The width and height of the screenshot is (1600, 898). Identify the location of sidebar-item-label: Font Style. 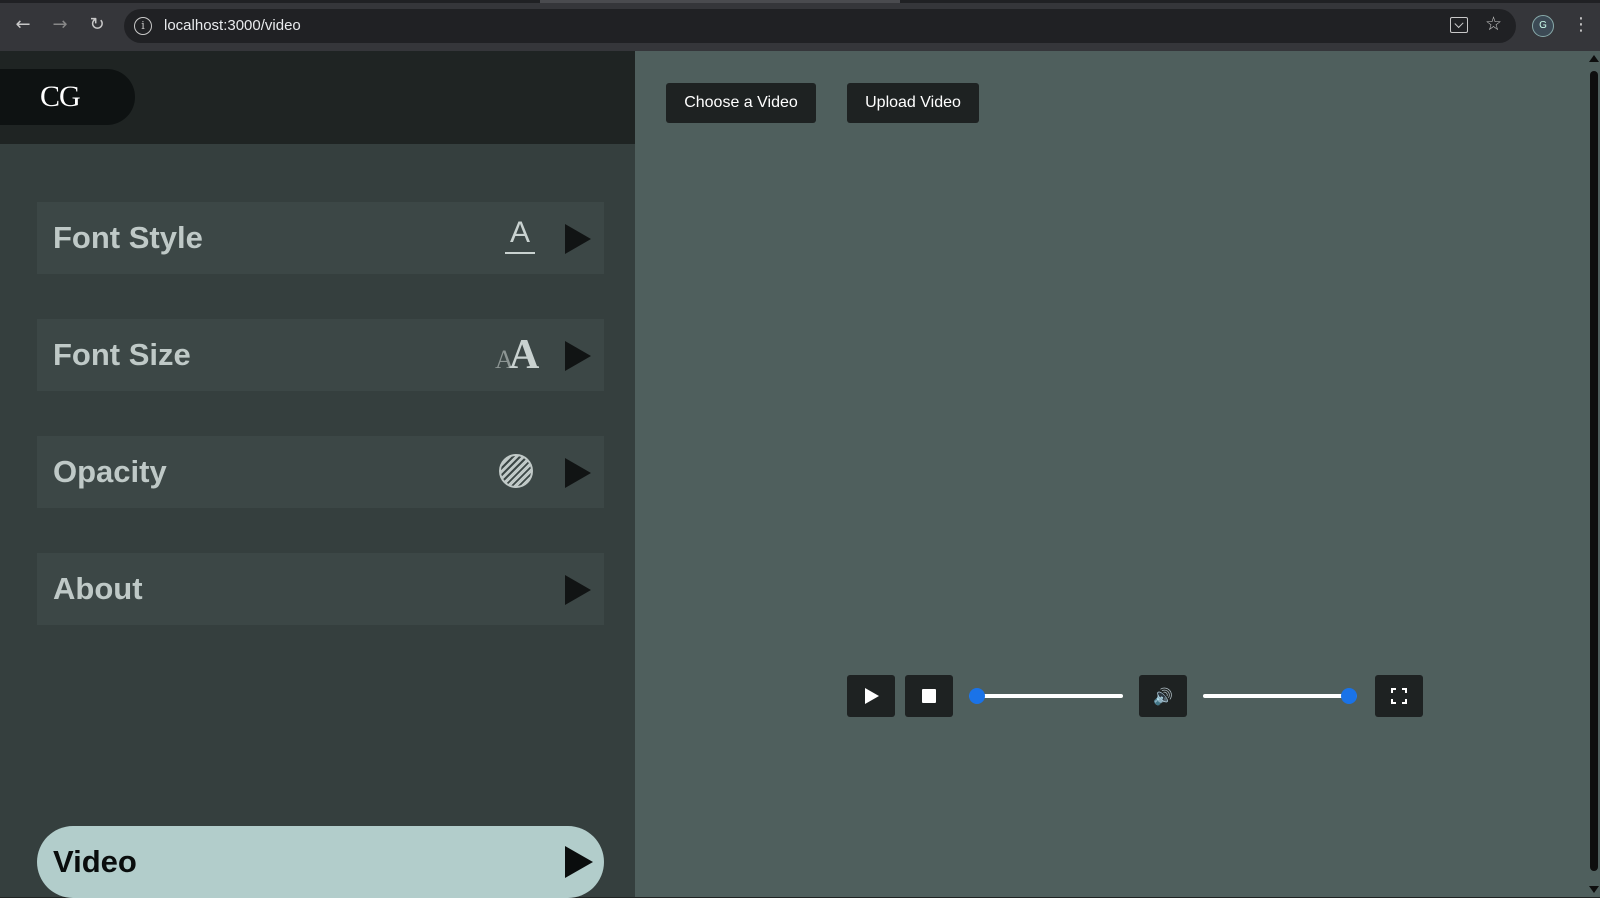
(128, 237).